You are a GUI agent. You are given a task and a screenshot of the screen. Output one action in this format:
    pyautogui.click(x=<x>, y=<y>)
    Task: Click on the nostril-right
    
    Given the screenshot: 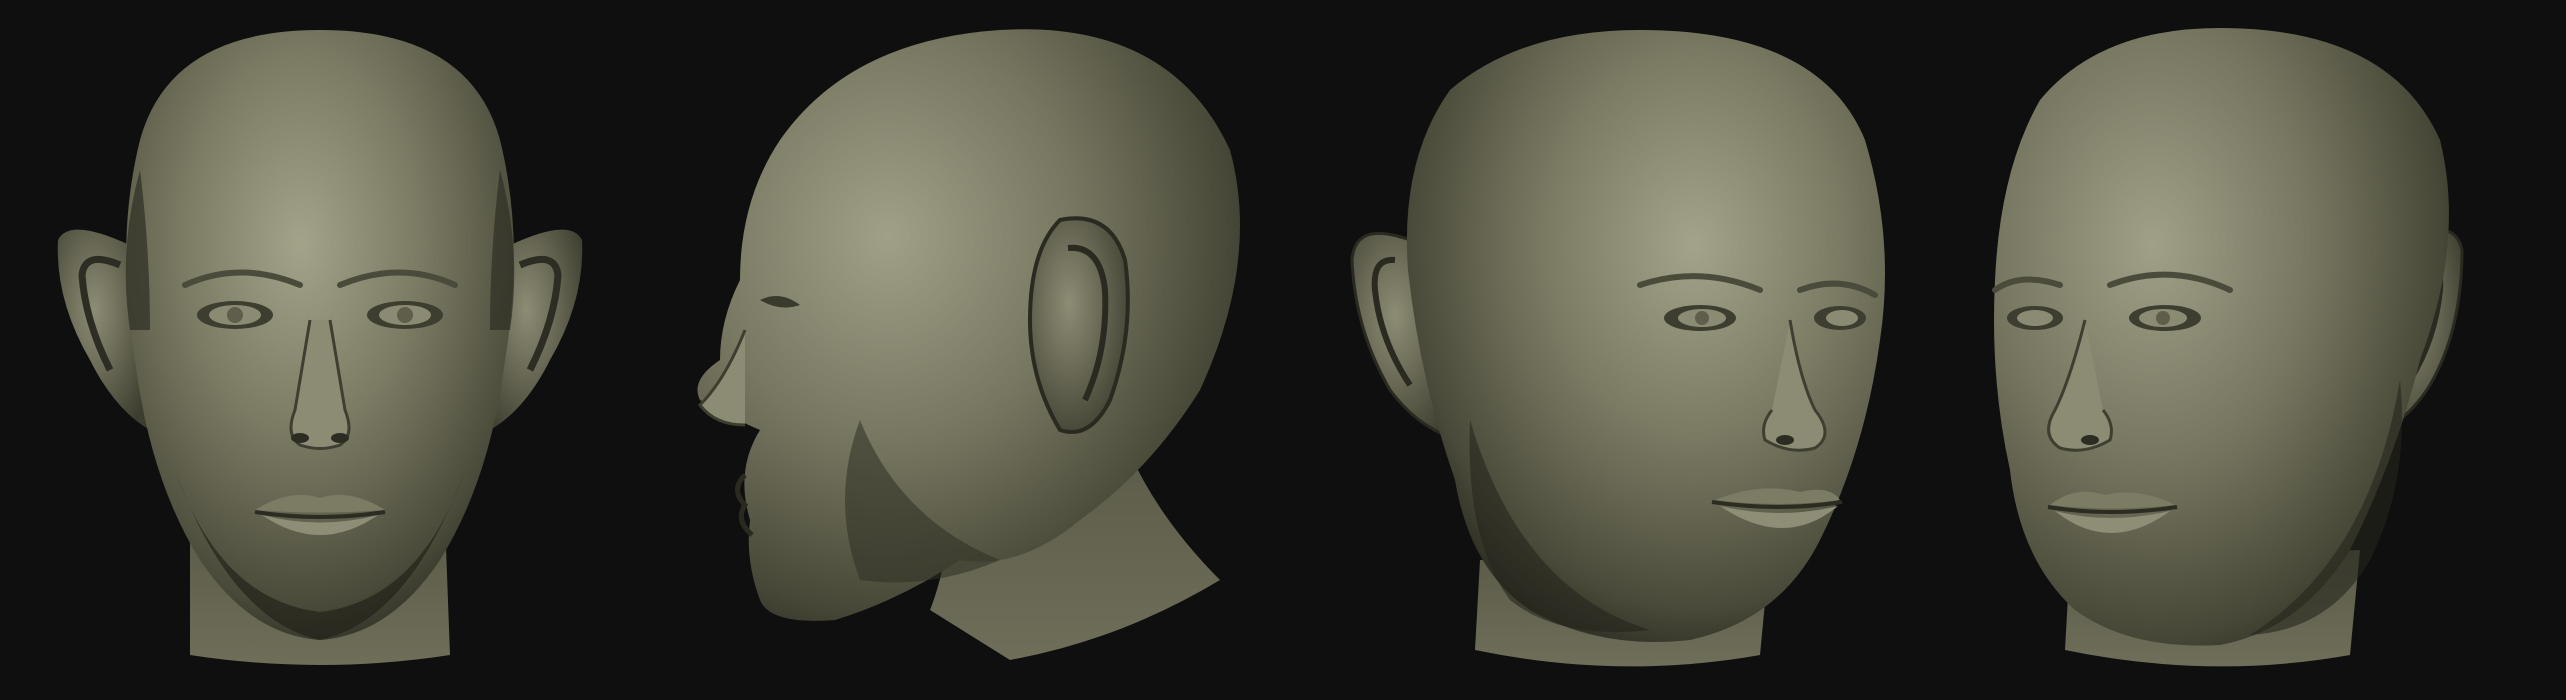 What is the action you would take?
    pyautogui.click(x=340, y=438)
    